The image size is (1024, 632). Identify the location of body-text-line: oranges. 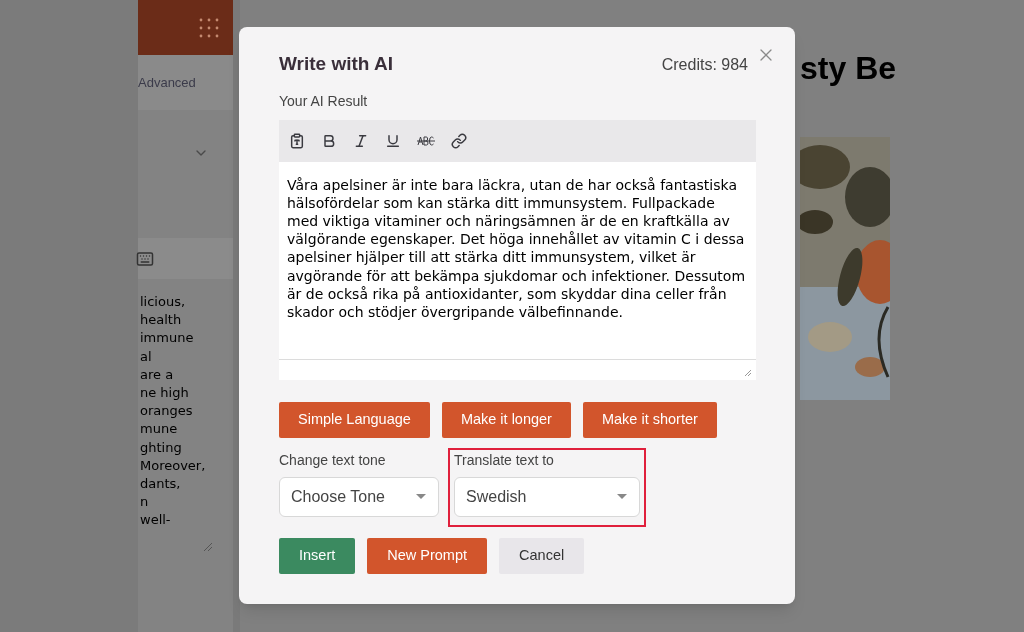
(167, 411).